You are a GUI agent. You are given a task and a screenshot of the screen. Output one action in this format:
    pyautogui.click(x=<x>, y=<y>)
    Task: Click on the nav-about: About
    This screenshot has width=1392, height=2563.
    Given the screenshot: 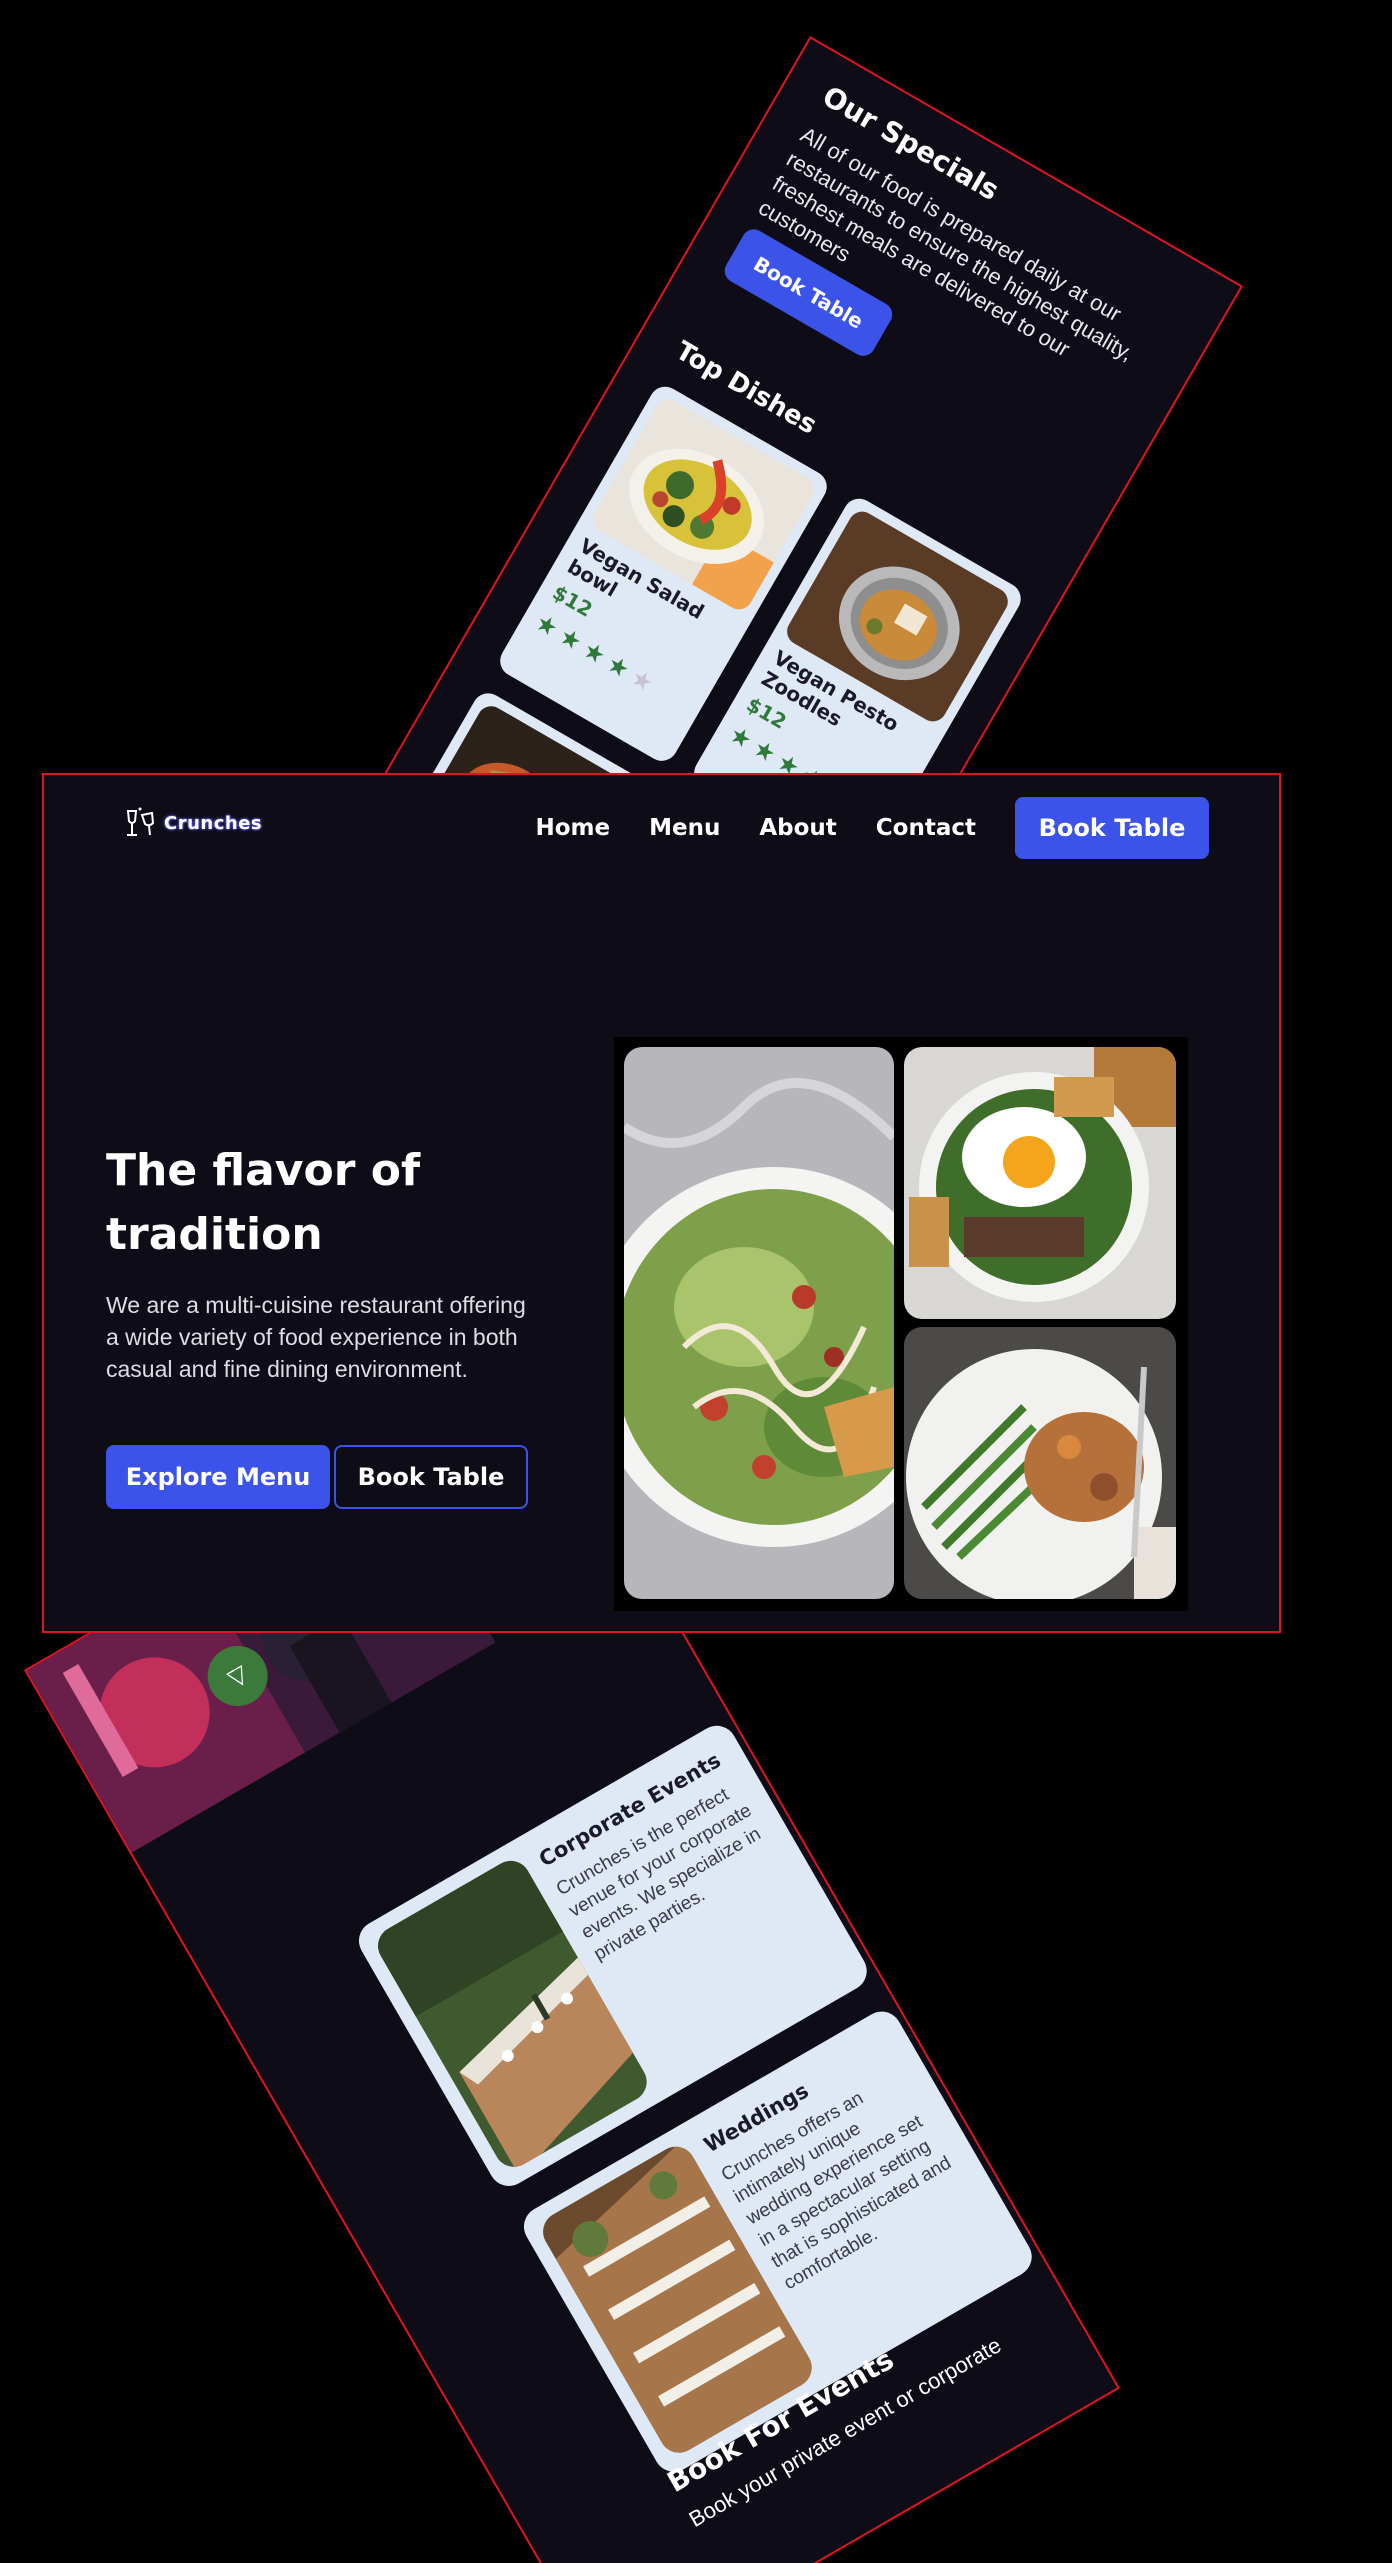 What is the action you would take?
    pyautogui.click(x=797, y=828)
    